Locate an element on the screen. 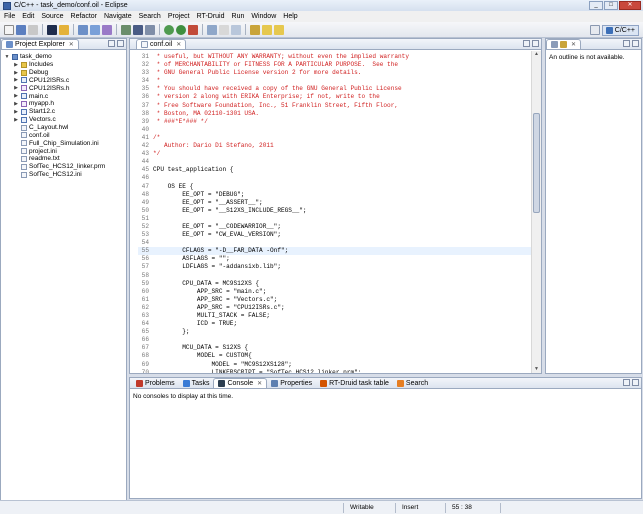 The image size is (643, 514). tab-search: Search is located at coordinates (412, 383).